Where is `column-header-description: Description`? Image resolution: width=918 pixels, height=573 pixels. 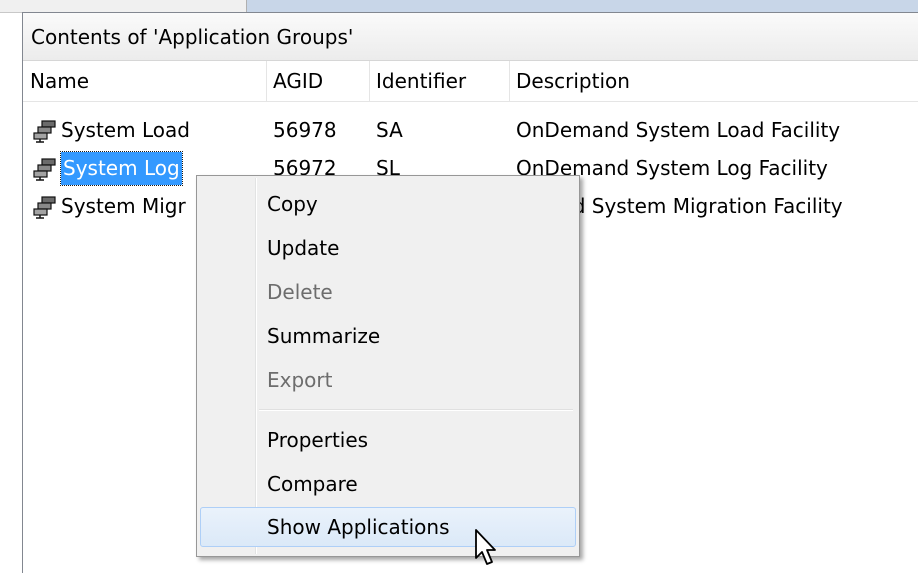
column-header-description: Description is located at coordinates (713, 81).